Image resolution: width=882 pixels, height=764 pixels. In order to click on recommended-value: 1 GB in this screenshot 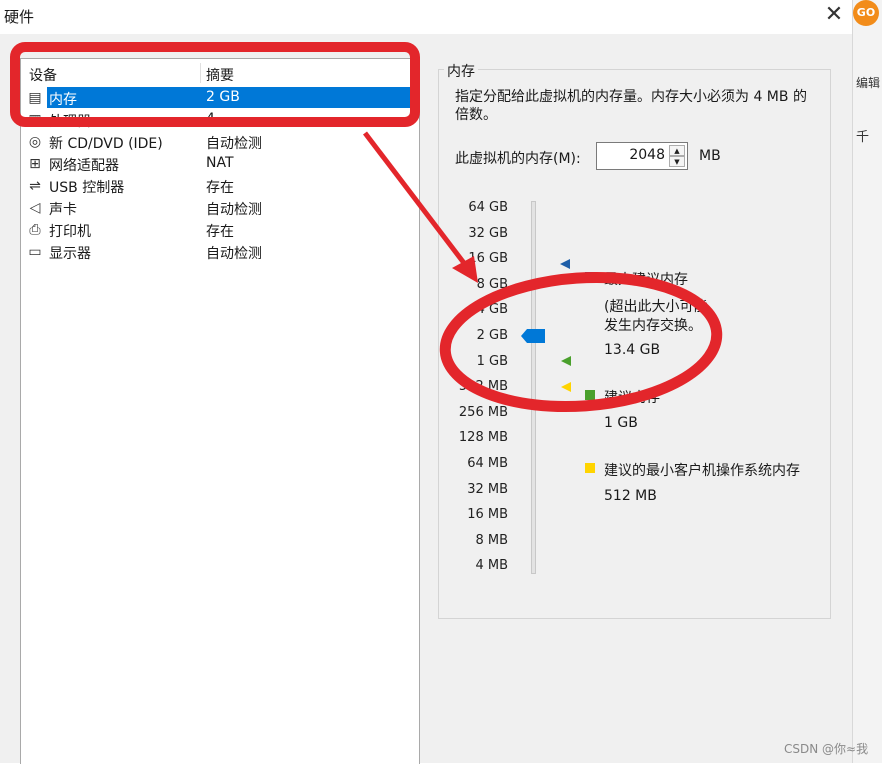, I will do `click(621, 423)`.